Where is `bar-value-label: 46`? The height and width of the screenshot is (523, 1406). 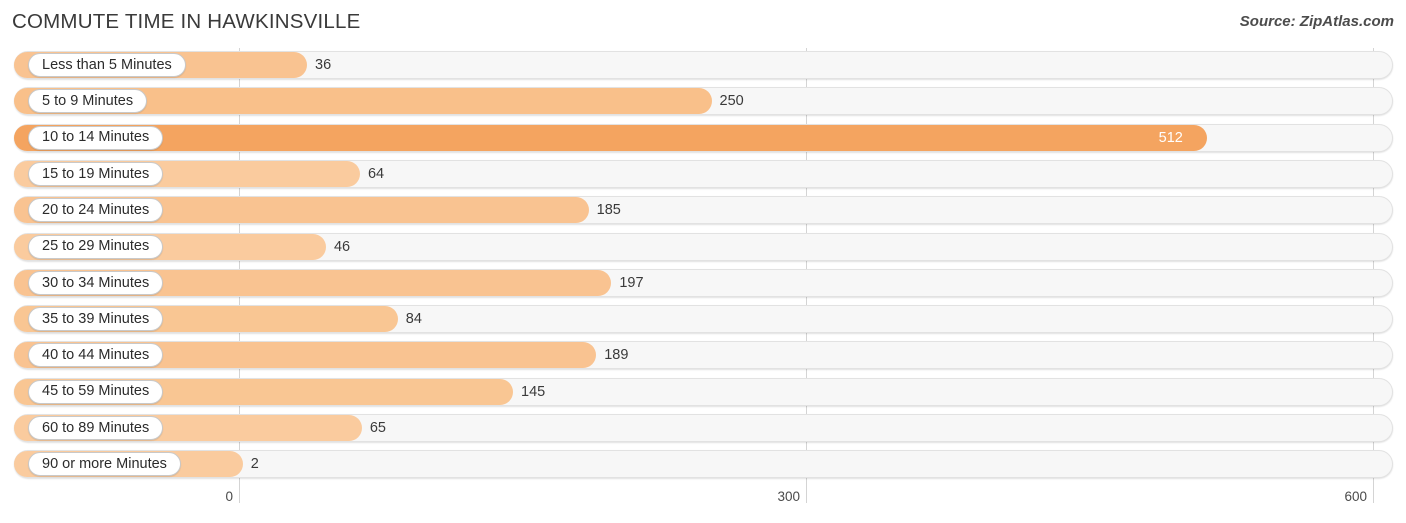
bar-value-label: 46 is located at coordinates (342, 246).